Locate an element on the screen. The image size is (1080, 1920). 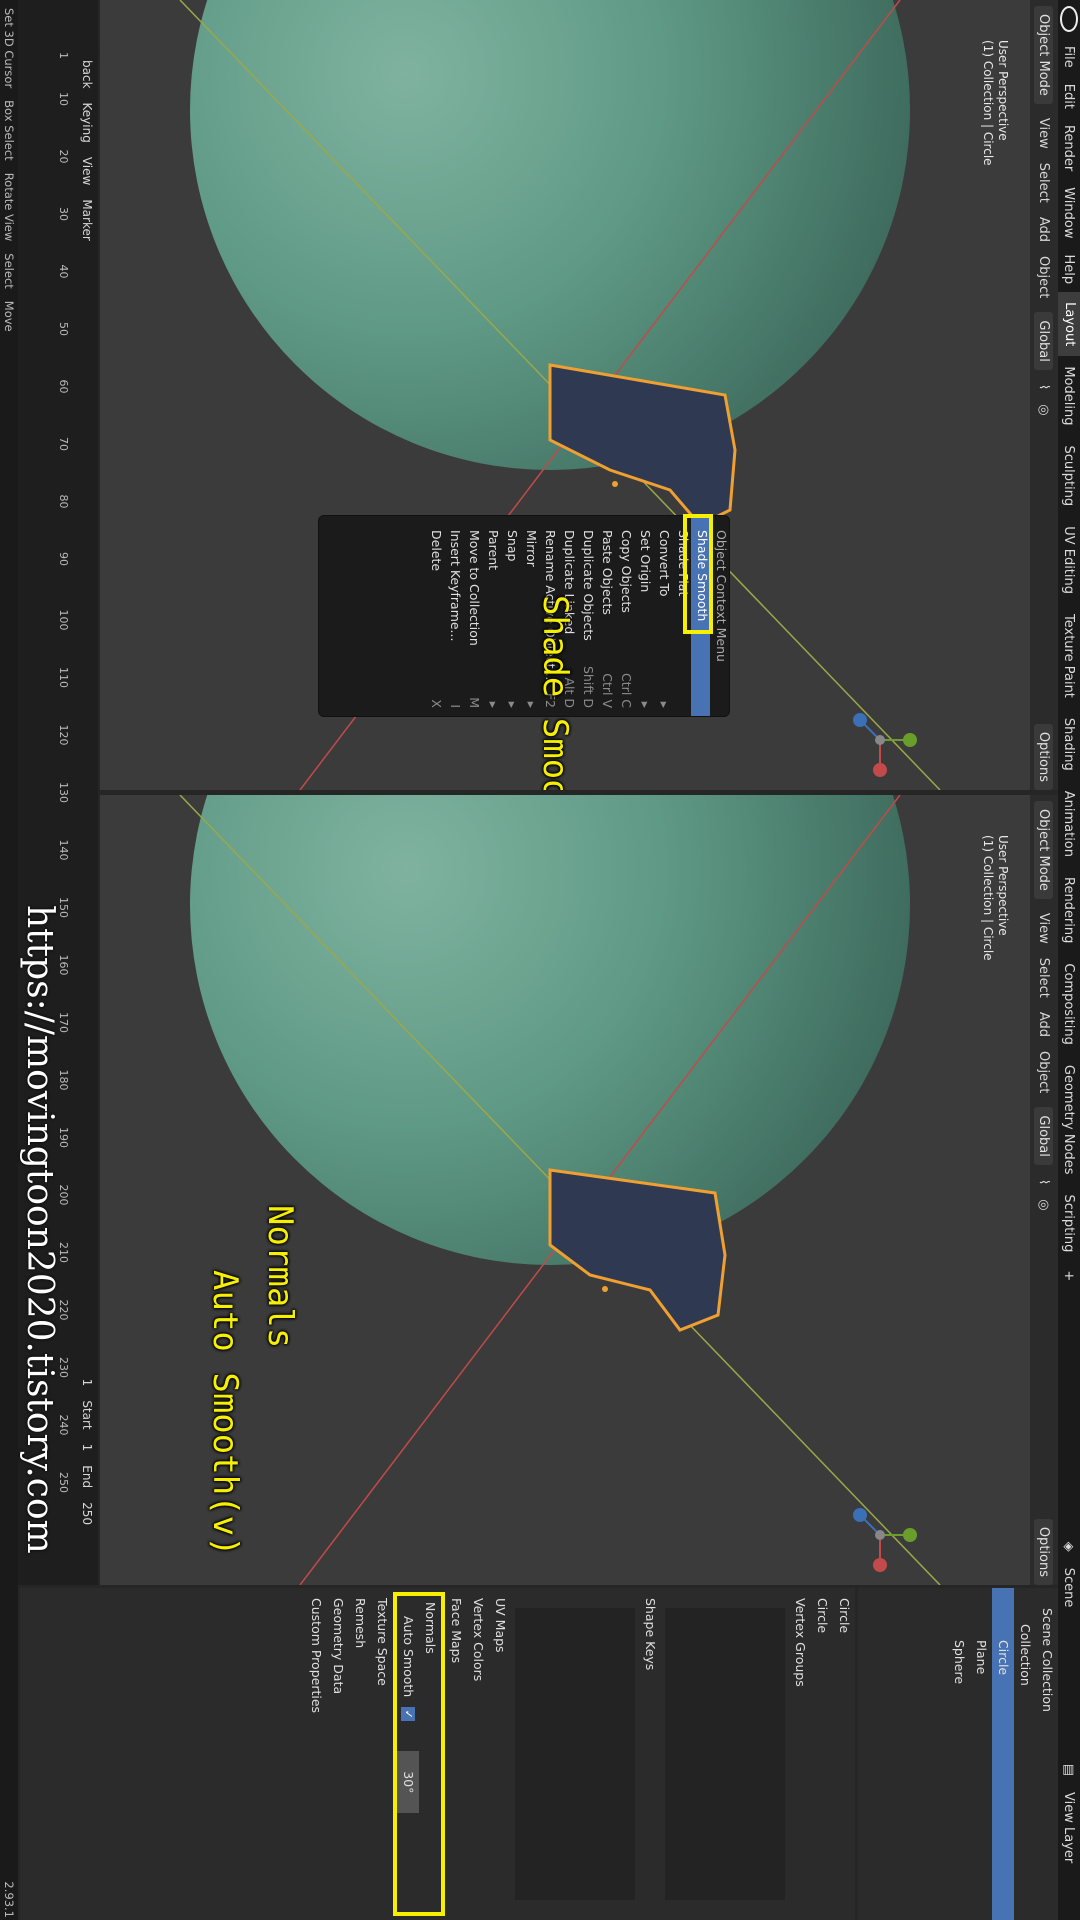
timeline-view-menu: View is located at coordinates (87, 171).